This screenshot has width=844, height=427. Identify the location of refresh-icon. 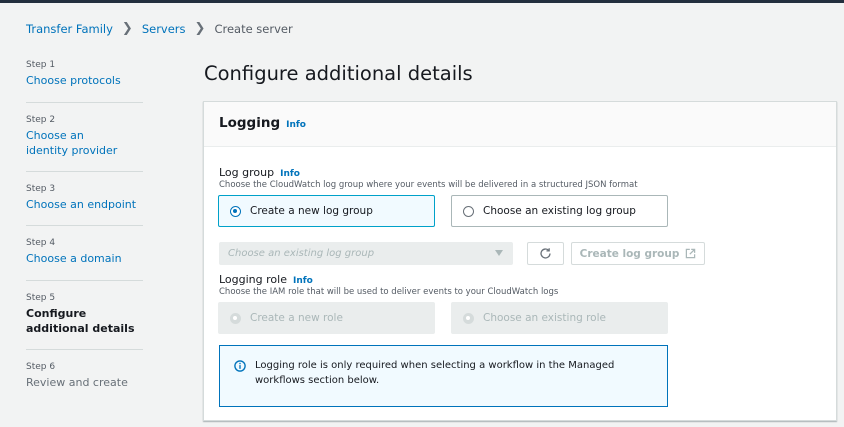
(545, 253).